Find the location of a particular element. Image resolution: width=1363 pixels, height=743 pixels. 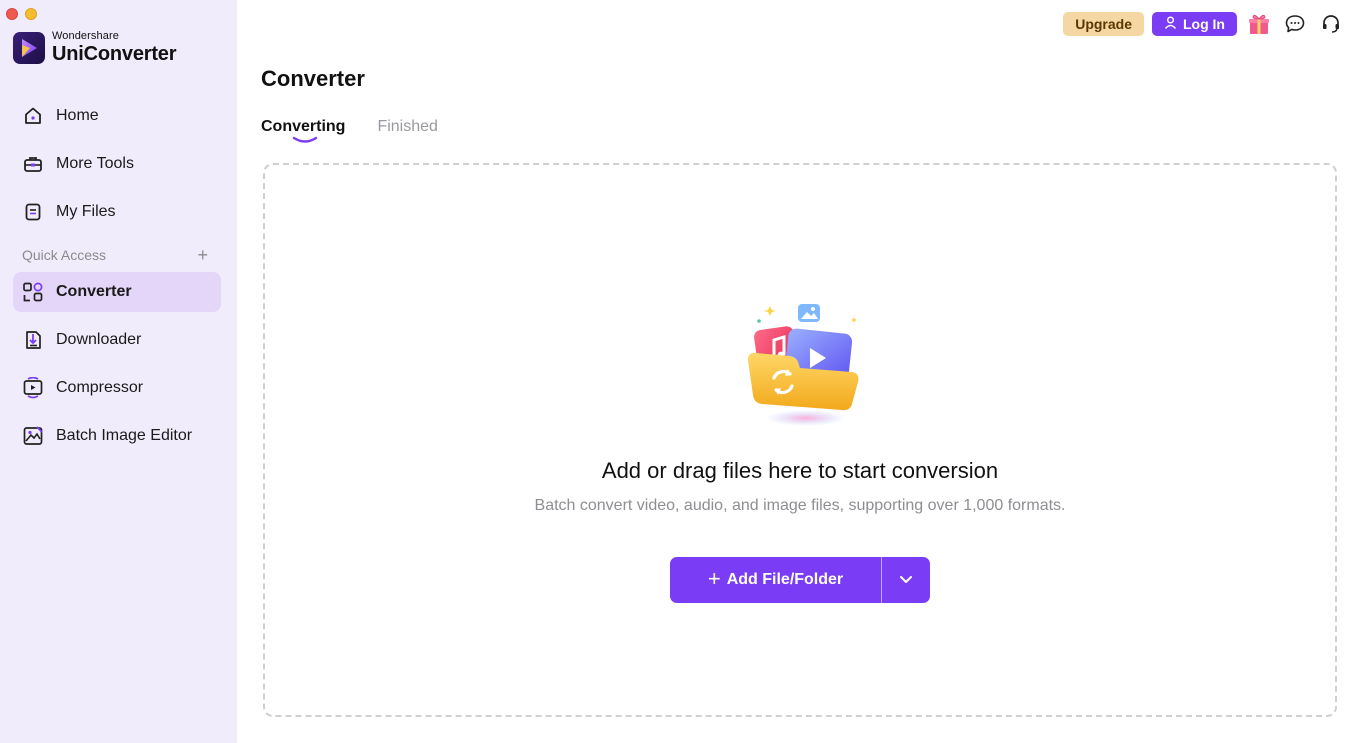

sidebar-item-compressor: Compressor is located at coordinates (117, 388).